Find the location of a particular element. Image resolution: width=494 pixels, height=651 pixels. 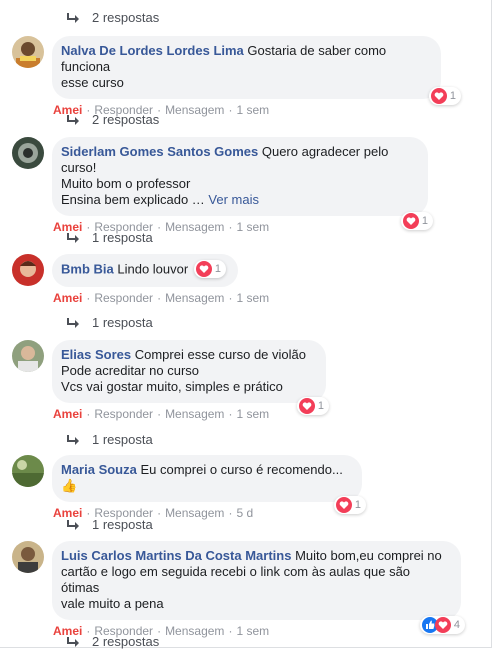

comment-author: Siderlam Gomes Santos Gomes is located at coordinates (159, 151).